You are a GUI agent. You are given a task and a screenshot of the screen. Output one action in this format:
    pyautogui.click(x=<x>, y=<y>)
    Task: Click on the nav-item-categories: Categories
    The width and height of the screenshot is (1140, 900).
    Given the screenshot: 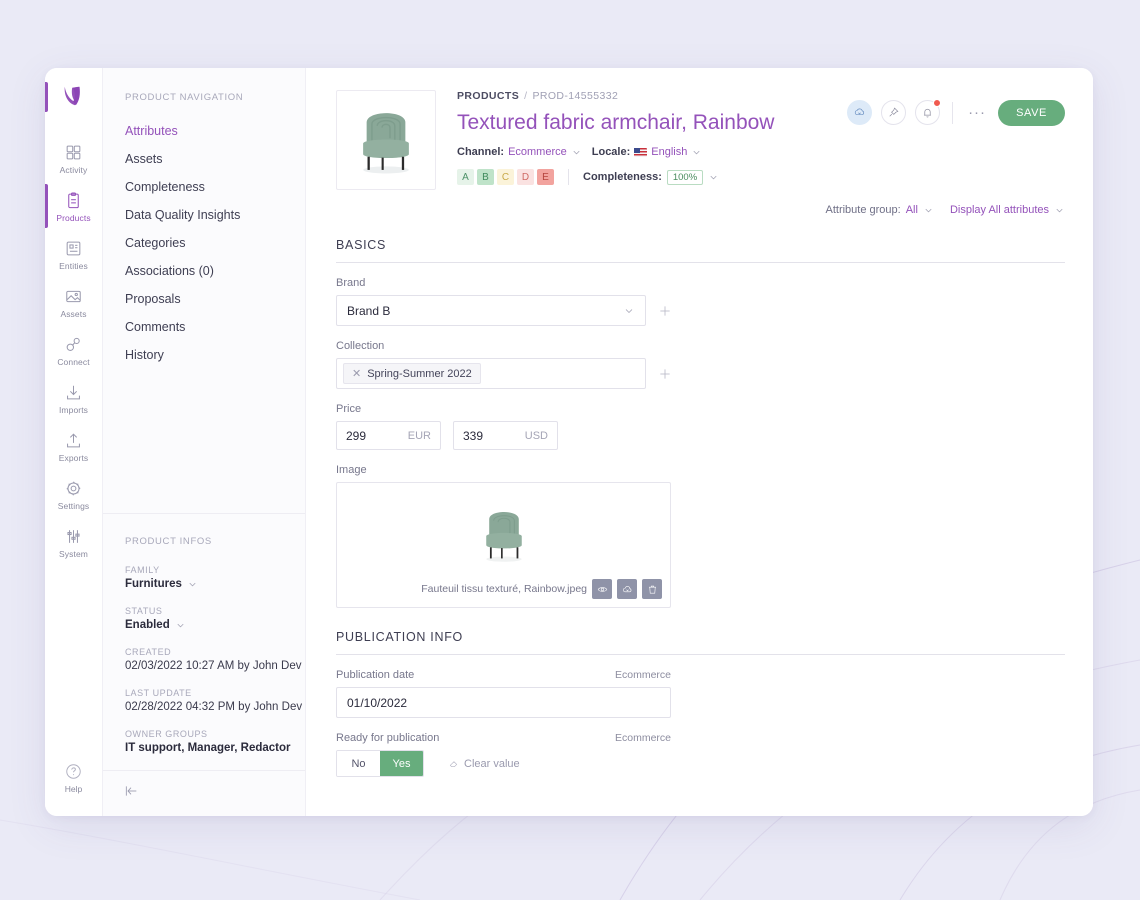 What is the action you would take?
    pyautogui.click(x=215, y=243)
    